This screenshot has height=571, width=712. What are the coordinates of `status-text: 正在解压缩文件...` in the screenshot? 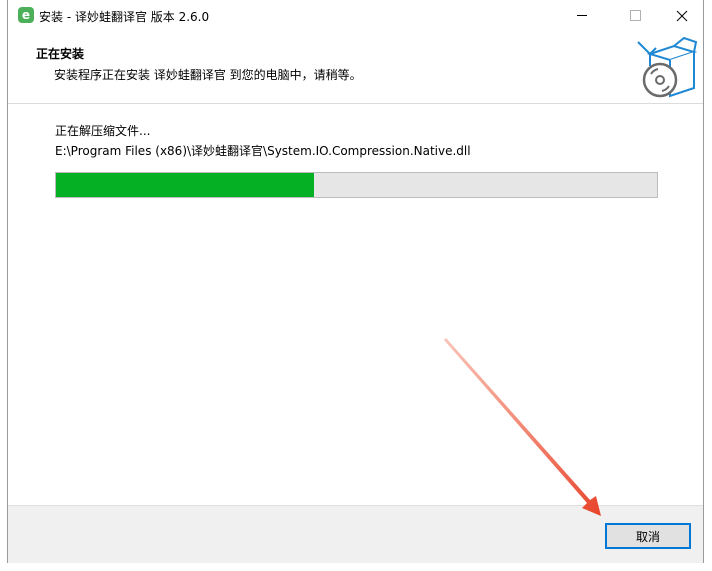 It's located at (103, 131).